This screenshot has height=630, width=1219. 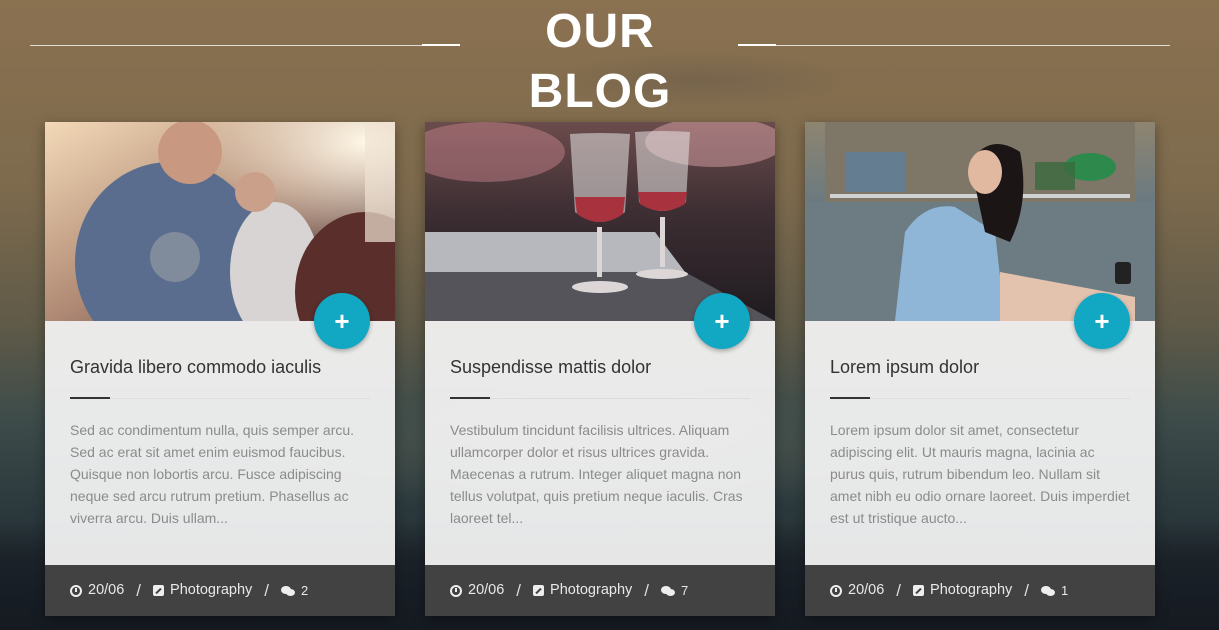 What do you see at coordinates (973, 45) in the screenshot?
I see `header-divider-right` at bounding box center [973, 45].